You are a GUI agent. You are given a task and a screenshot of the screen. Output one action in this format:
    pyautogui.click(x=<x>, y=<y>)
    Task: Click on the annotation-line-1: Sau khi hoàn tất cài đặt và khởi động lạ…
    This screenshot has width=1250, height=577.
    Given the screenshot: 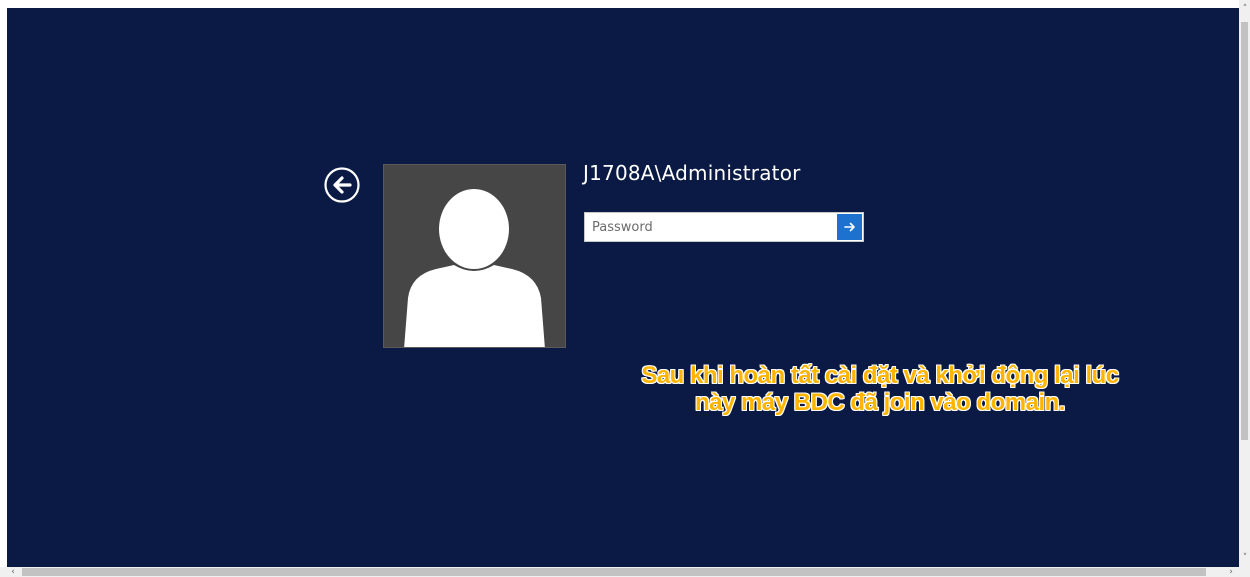 What is the action you would take?
    pyautogui.click(x=880, y=375)
    